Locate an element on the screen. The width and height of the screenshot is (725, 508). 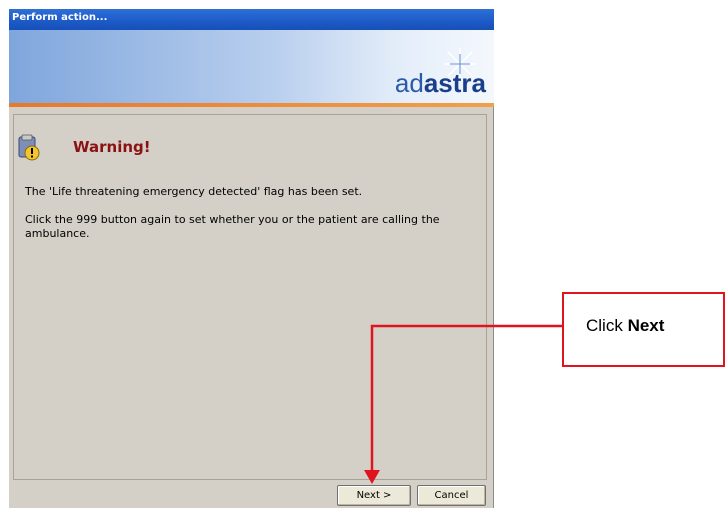
next-button-label: Next > is located at coordinates (374, 495).